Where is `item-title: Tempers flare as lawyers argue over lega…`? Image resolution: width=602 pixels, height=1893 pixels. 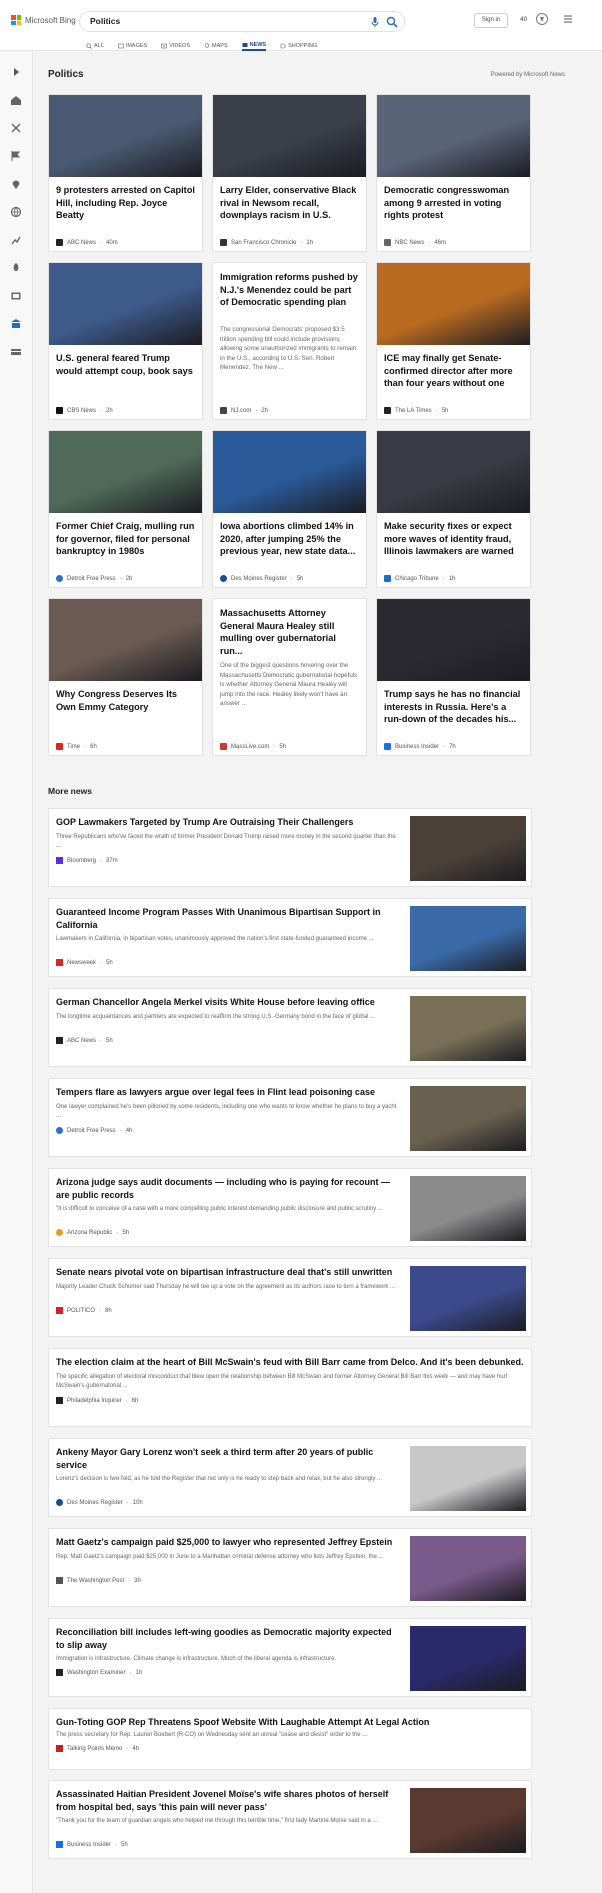
item-title: Tempers flare as lawyers argue over lega… is located at coordinates (228, 1092).